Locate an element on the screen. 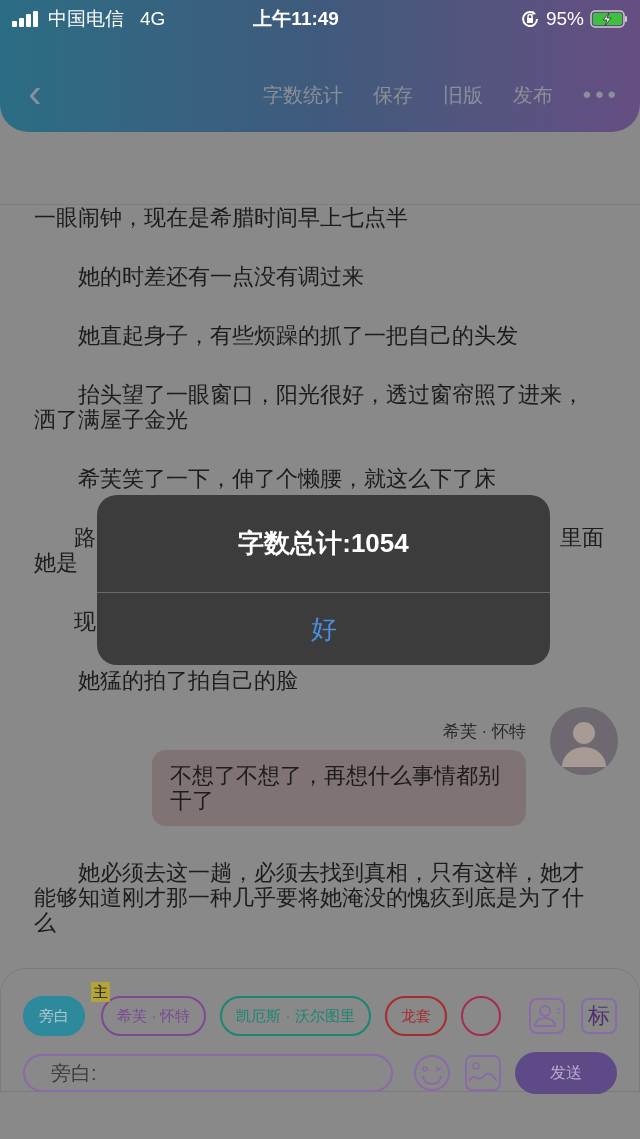  paragraph-fragment: 她是 is located at coordinates (56, 562).